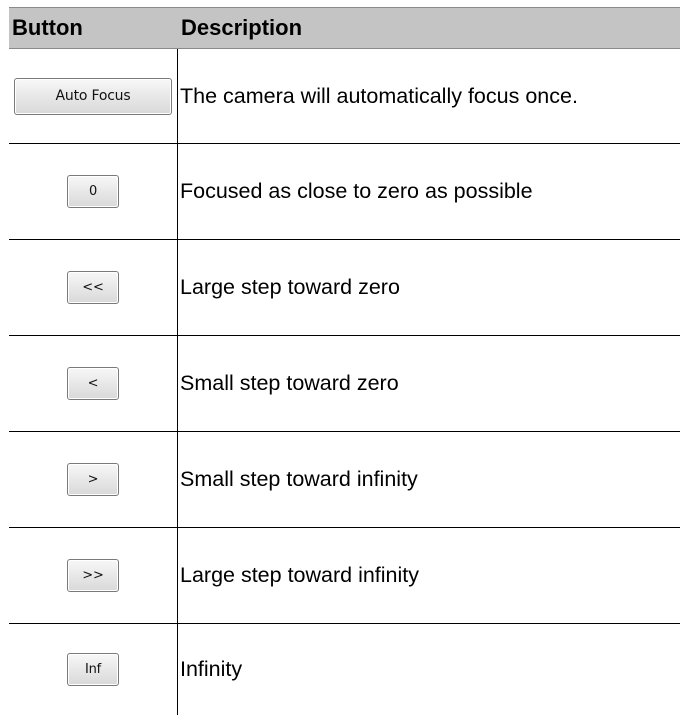  I want to click on button-cell: Auto Focus, so click(93, 96).